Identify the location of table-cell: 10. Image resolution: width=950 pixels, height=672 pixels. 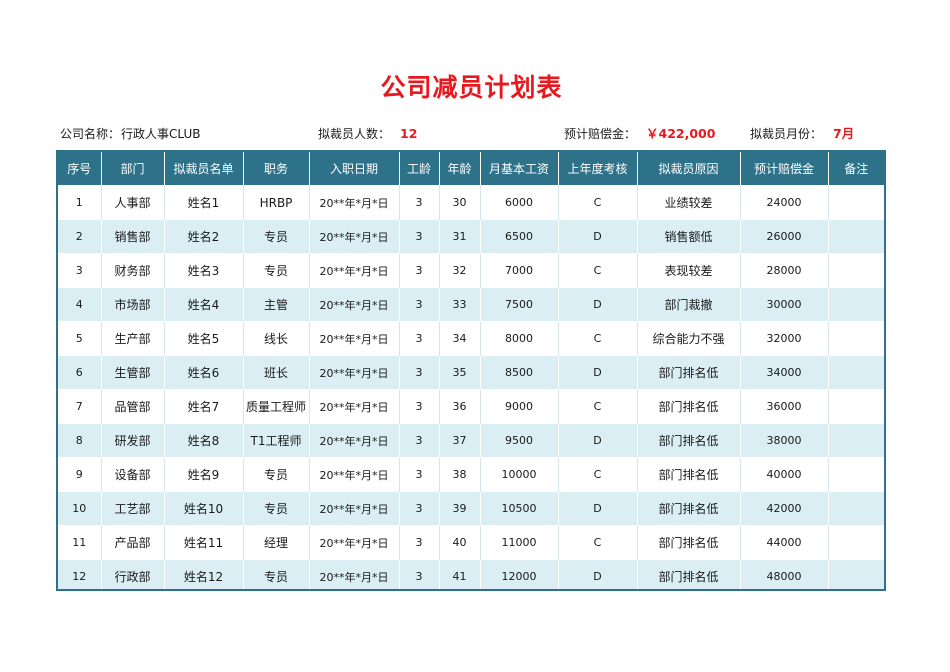
(80, 508).